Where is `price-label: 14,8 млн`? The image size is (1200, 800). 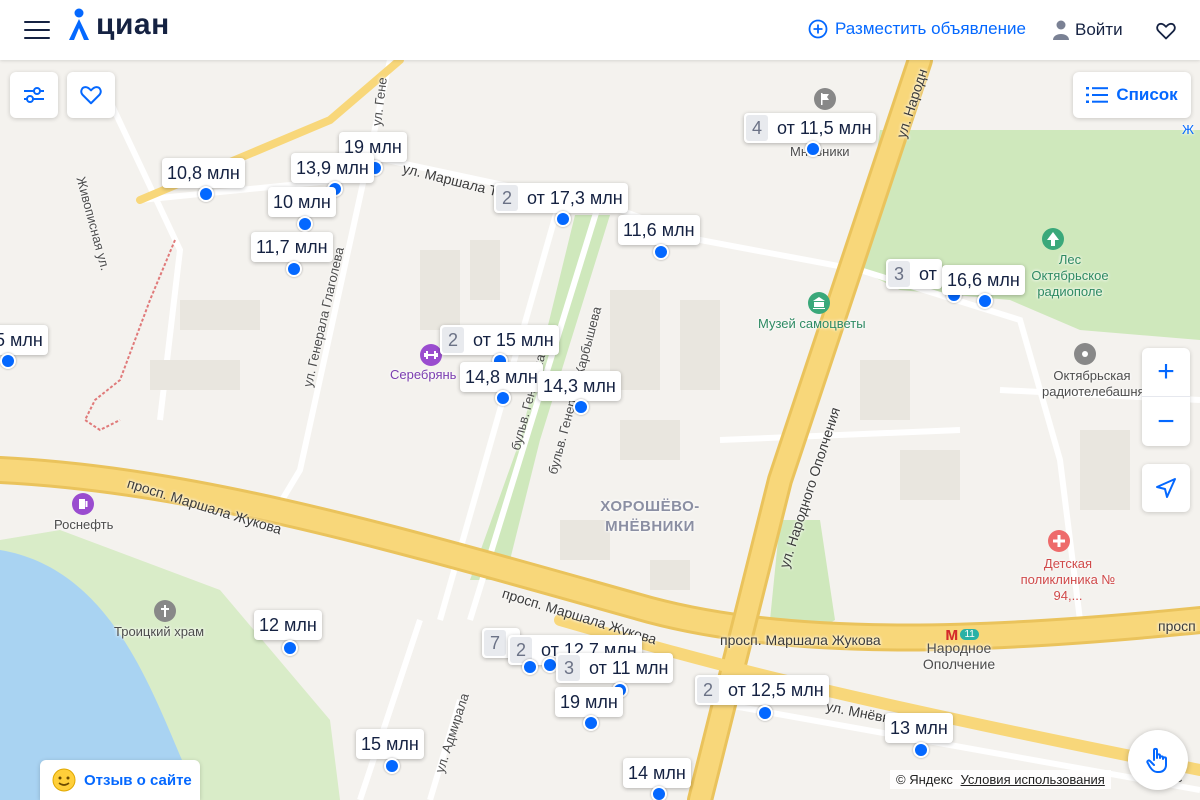
price-label: 14,8 млн is located at coordinates (501, 377).